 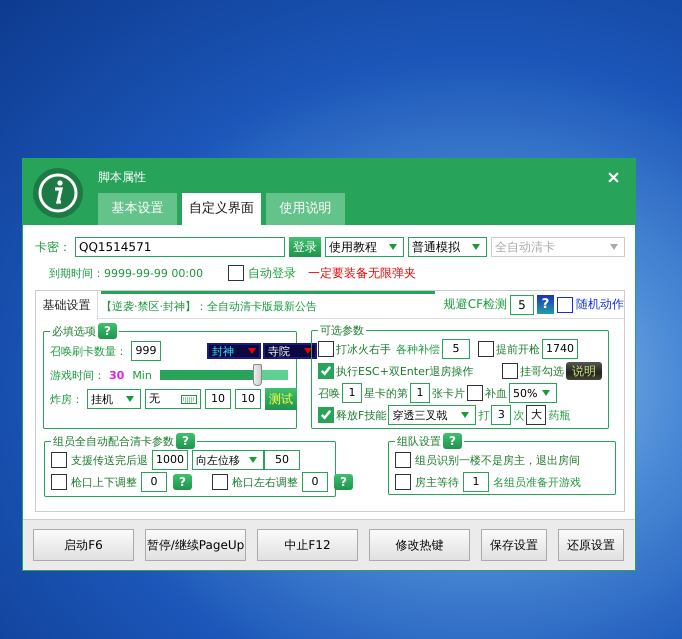 I want to click on field-label: 各种补偿, so click(x=418, y=349).